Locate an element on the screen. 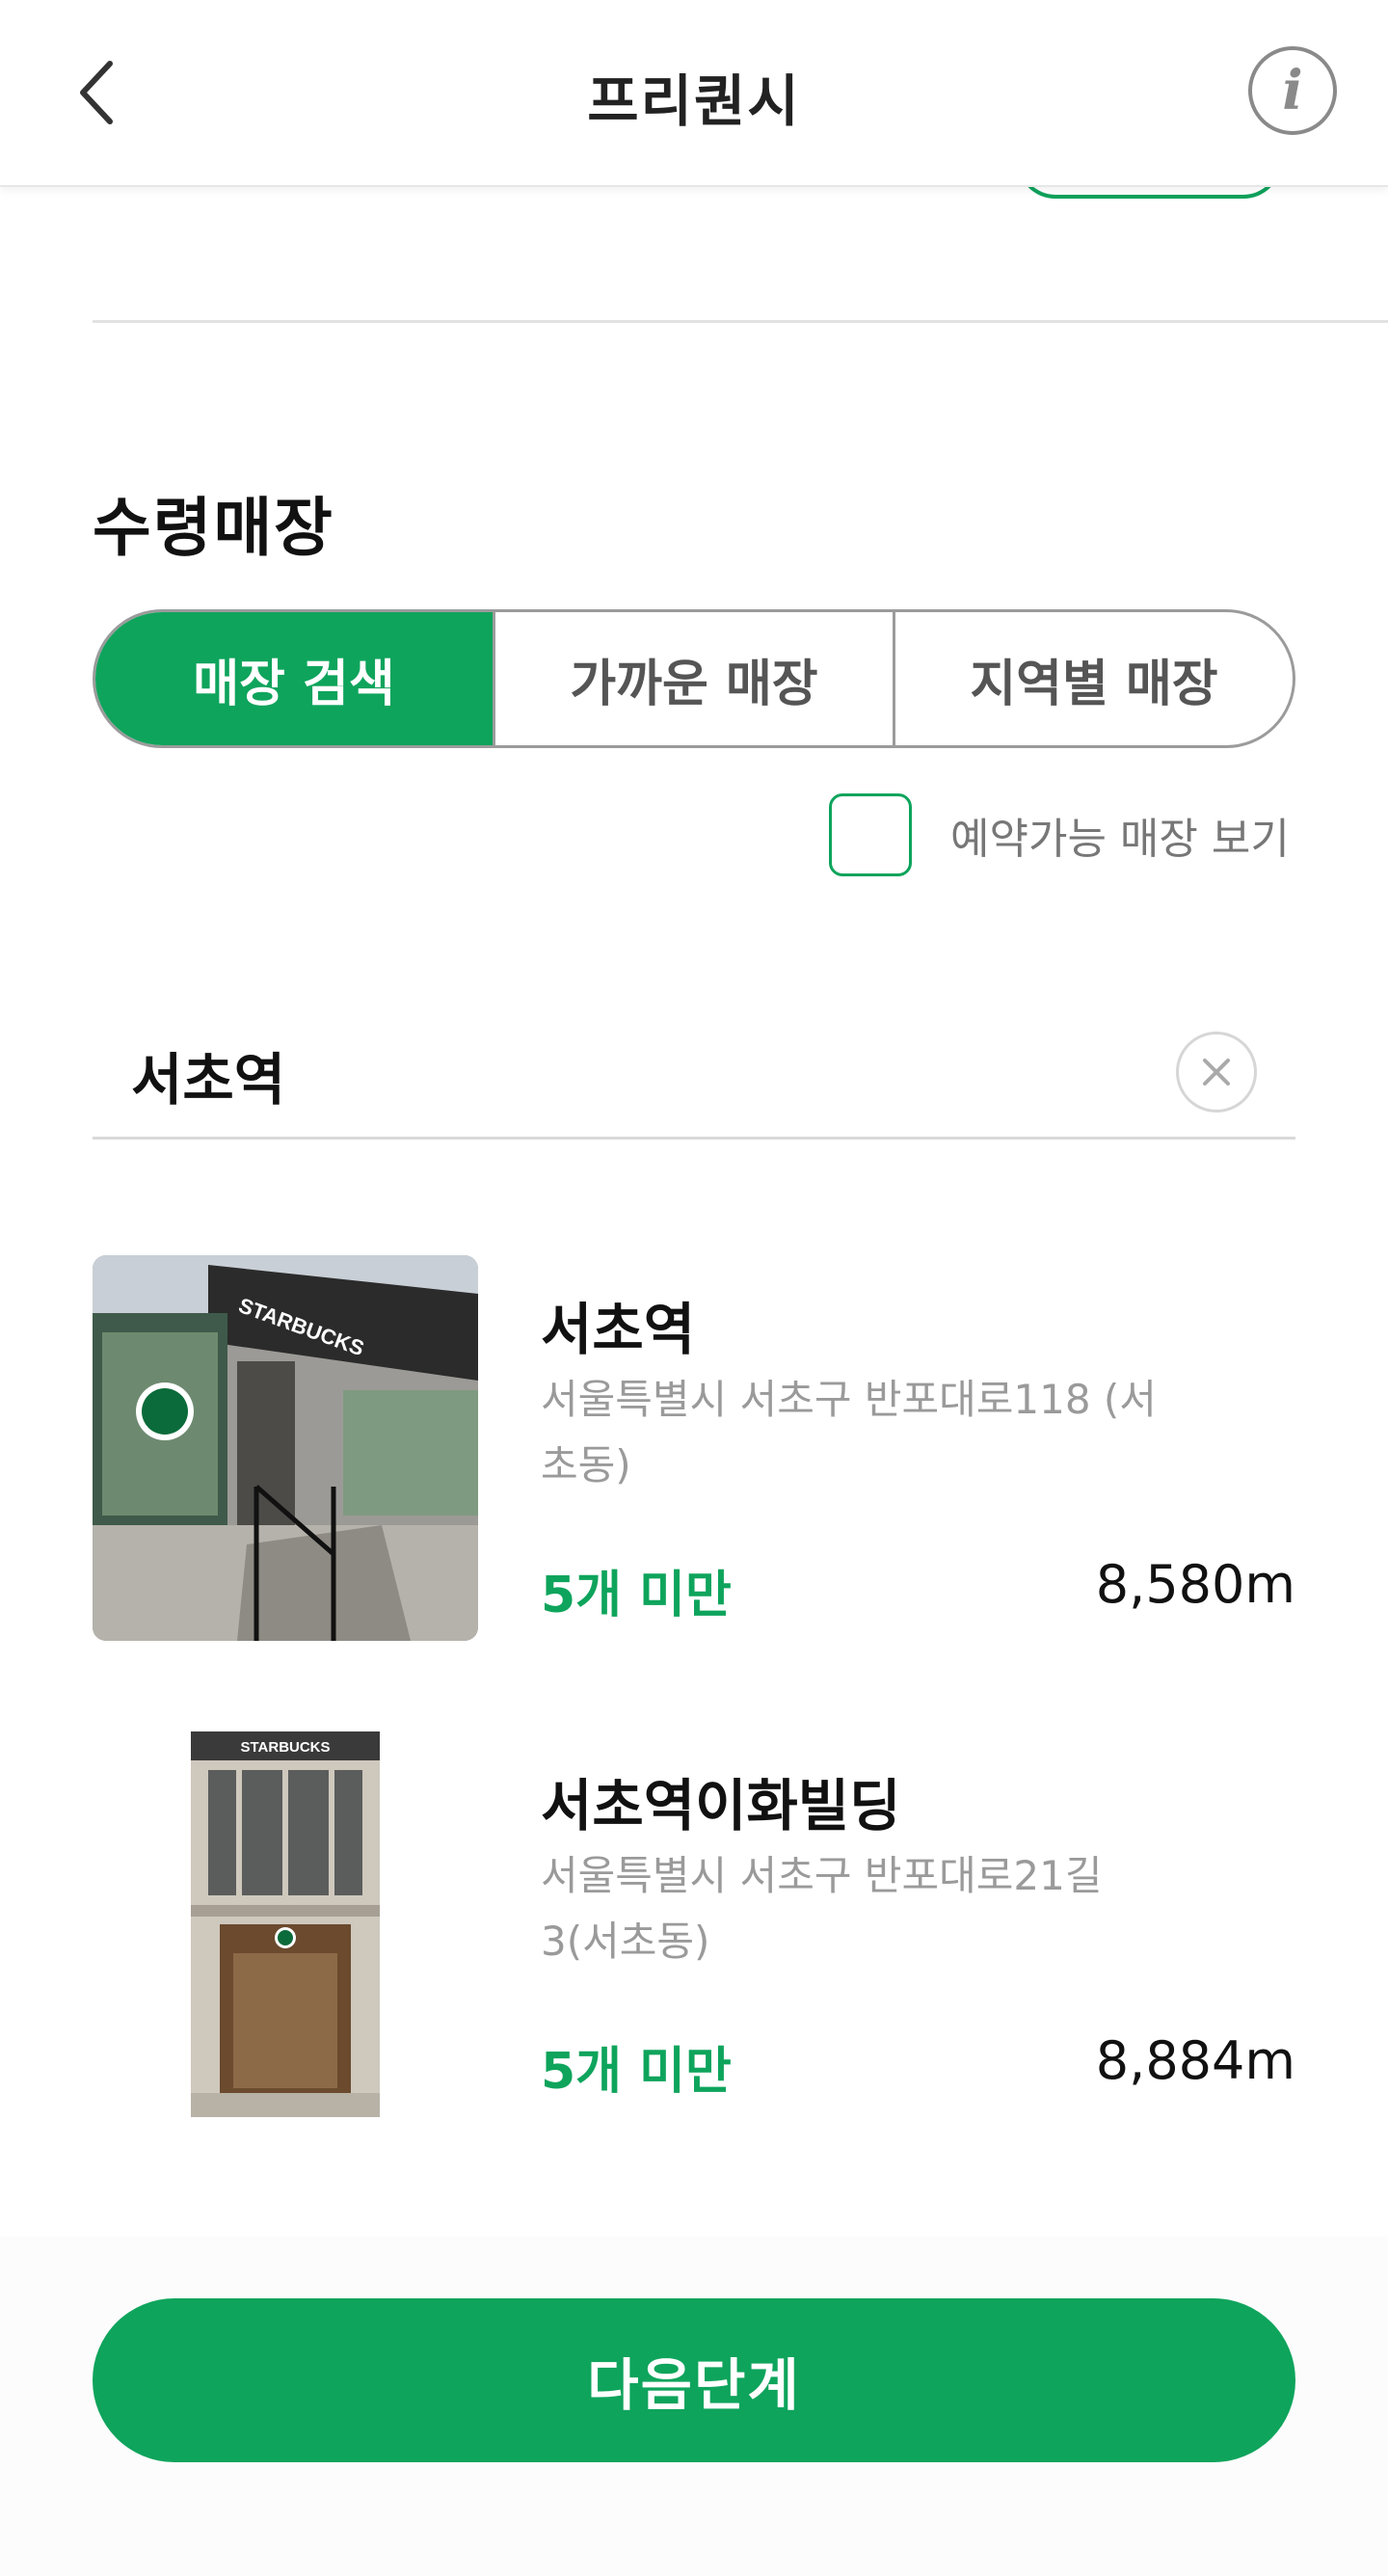 Image resolution: width=1388 pixels, height=2576 pixels. page-title: 프리퀀시 is located at coordinates (694, 101).